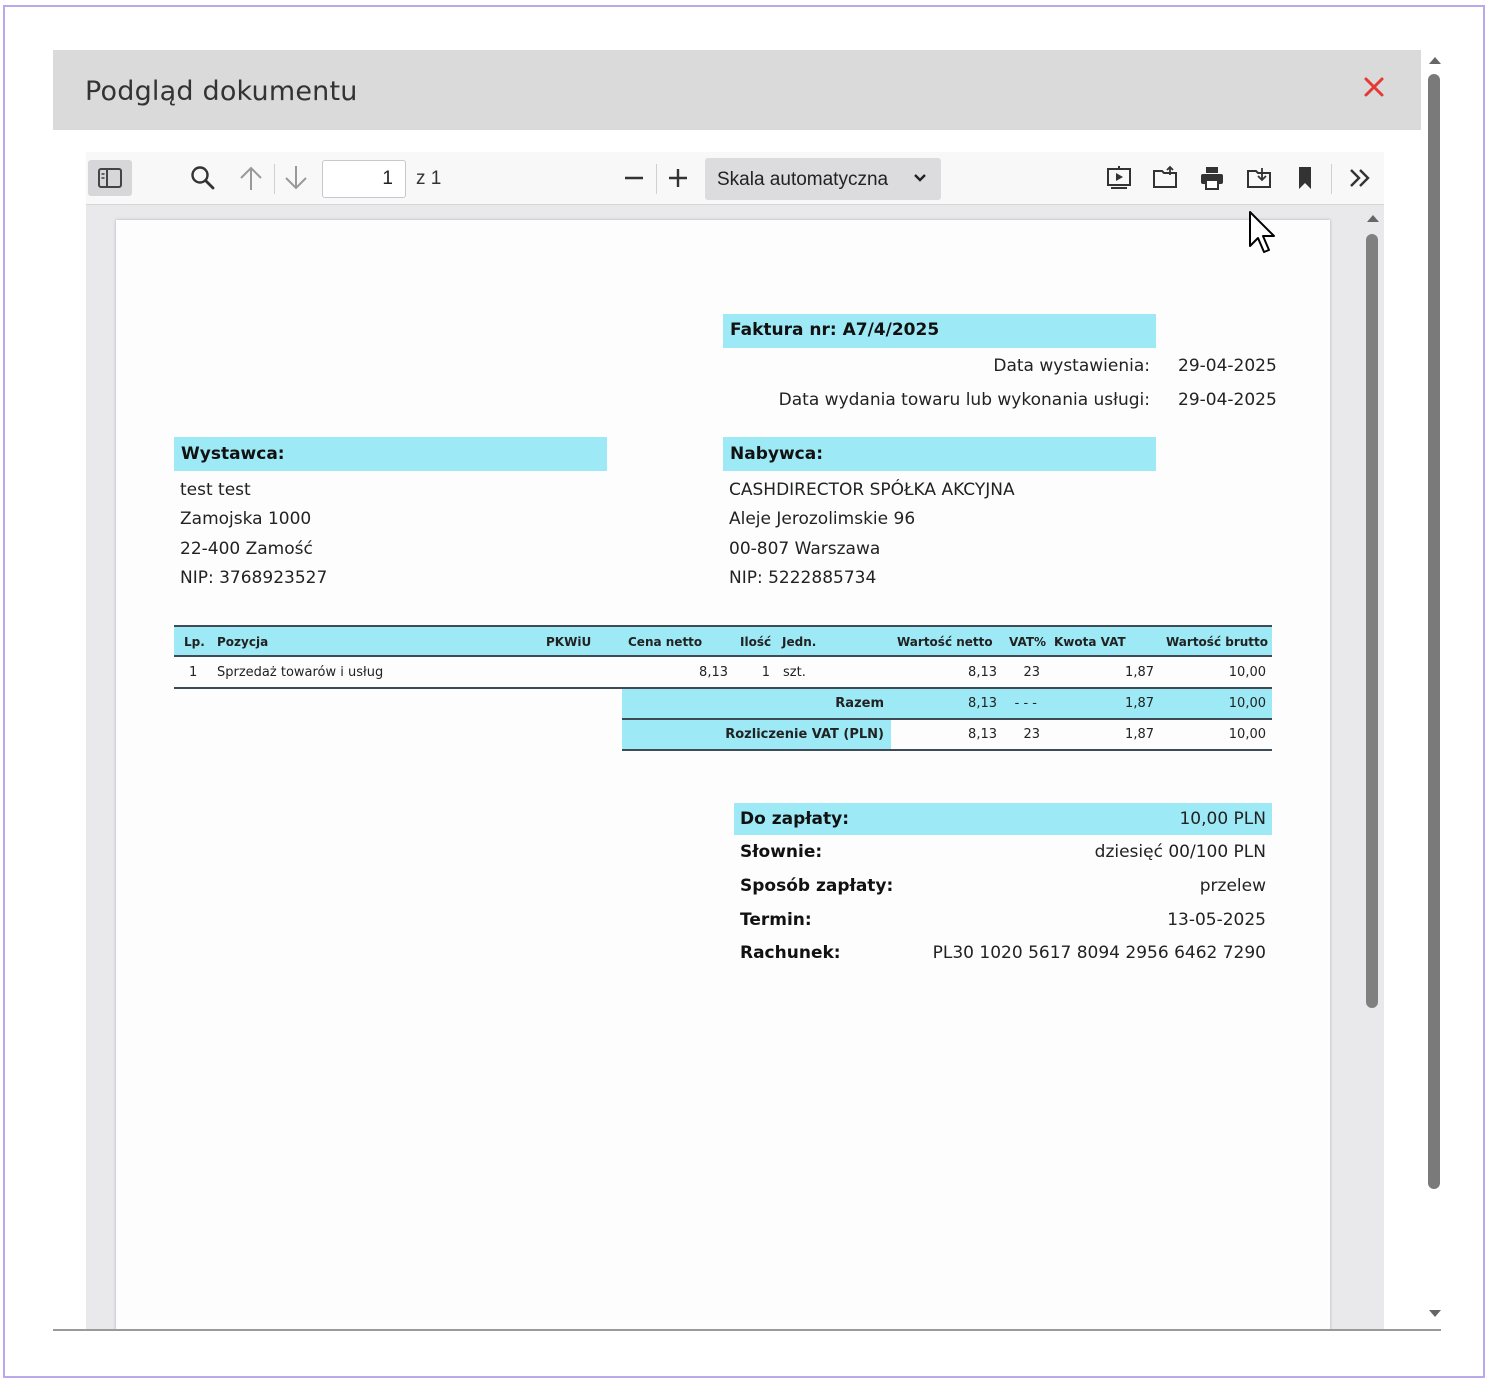  I want to click on bookmark-icon, so click(1305, 178).